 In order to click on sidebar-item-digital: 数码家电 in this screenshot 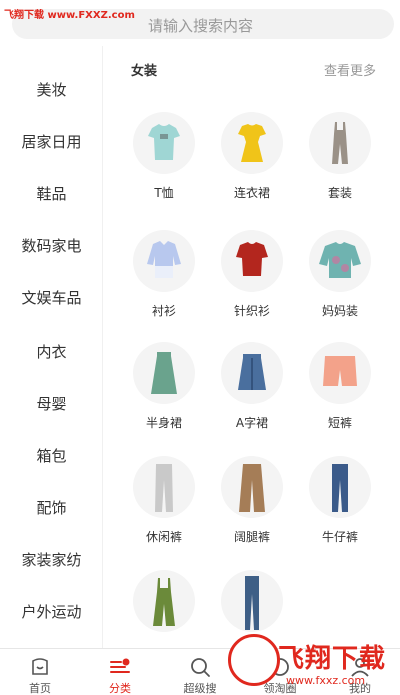, I will do `click(51, 246)`.